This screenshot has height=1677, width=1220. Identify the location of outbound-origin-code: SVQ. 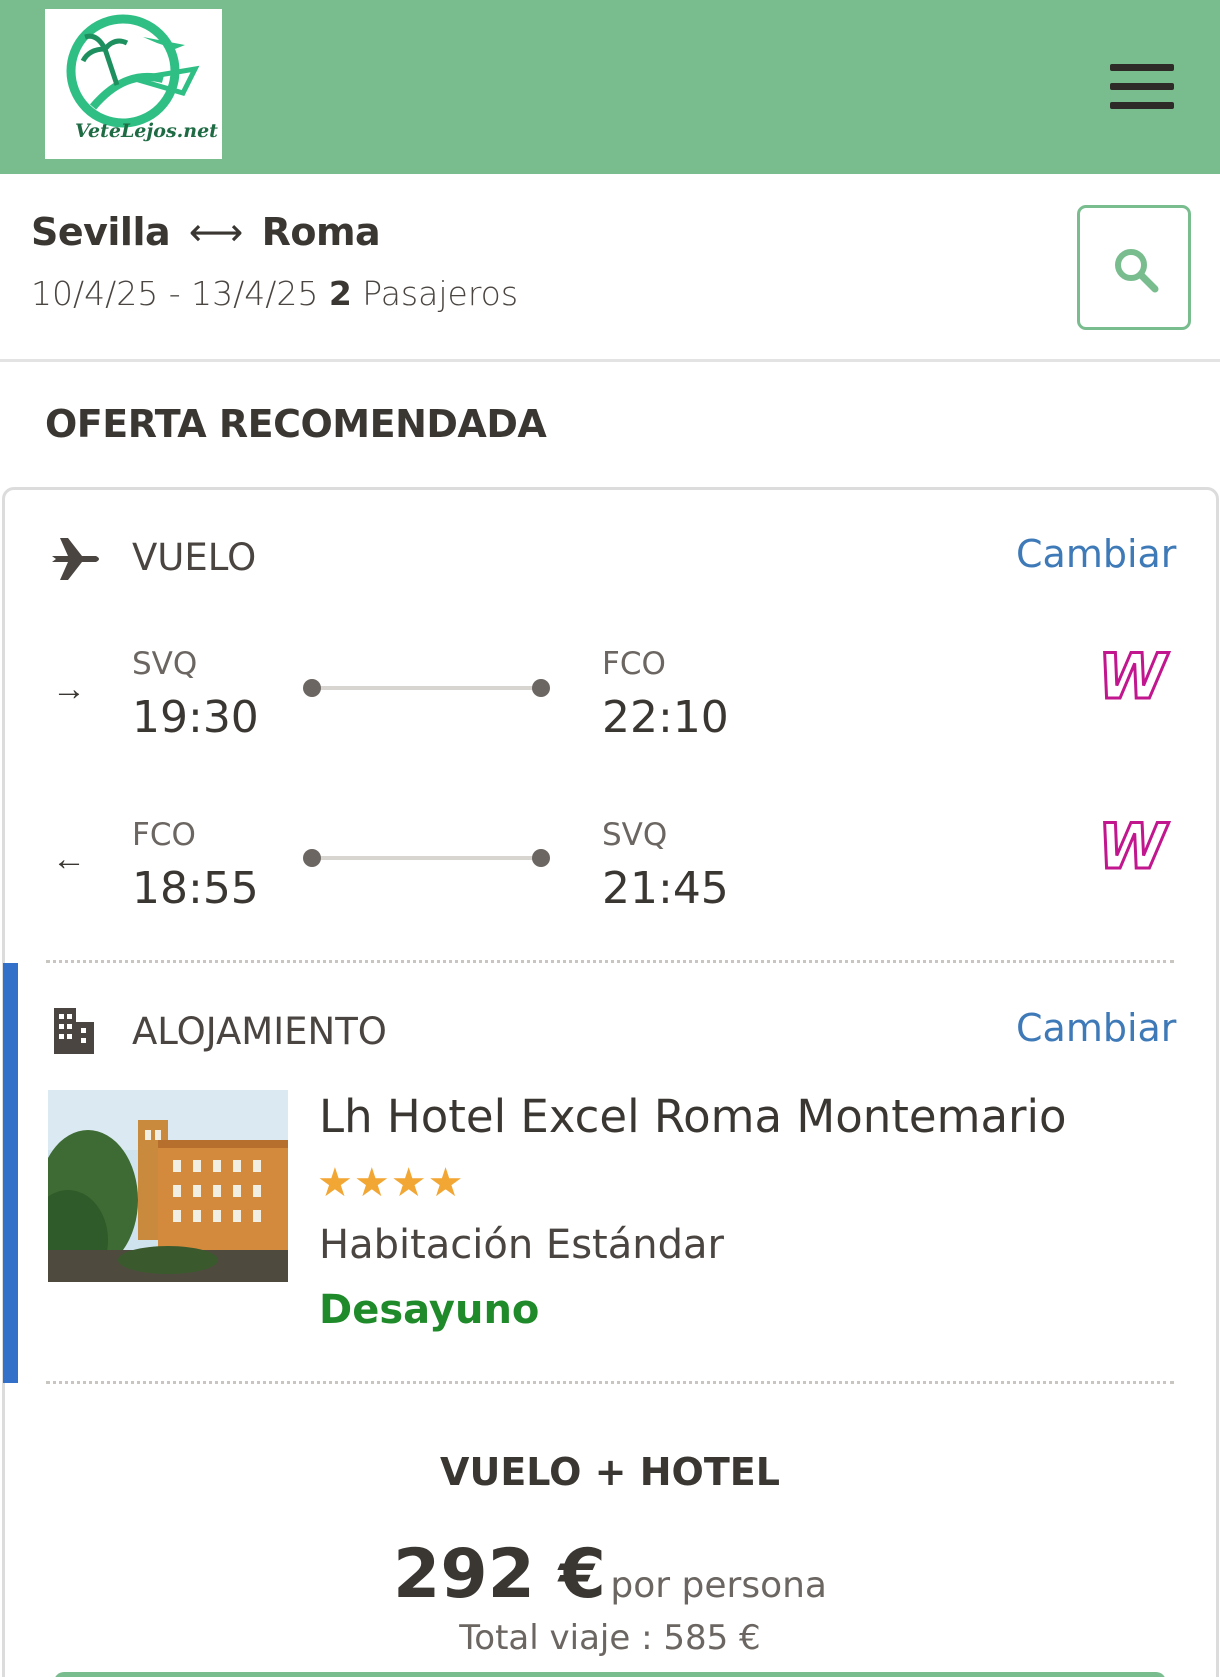
(165, 664).